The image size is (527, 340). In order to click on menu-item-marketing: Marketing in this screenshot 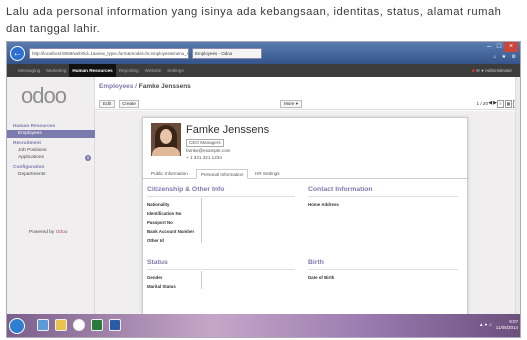, I will do `click(56, 70)`.